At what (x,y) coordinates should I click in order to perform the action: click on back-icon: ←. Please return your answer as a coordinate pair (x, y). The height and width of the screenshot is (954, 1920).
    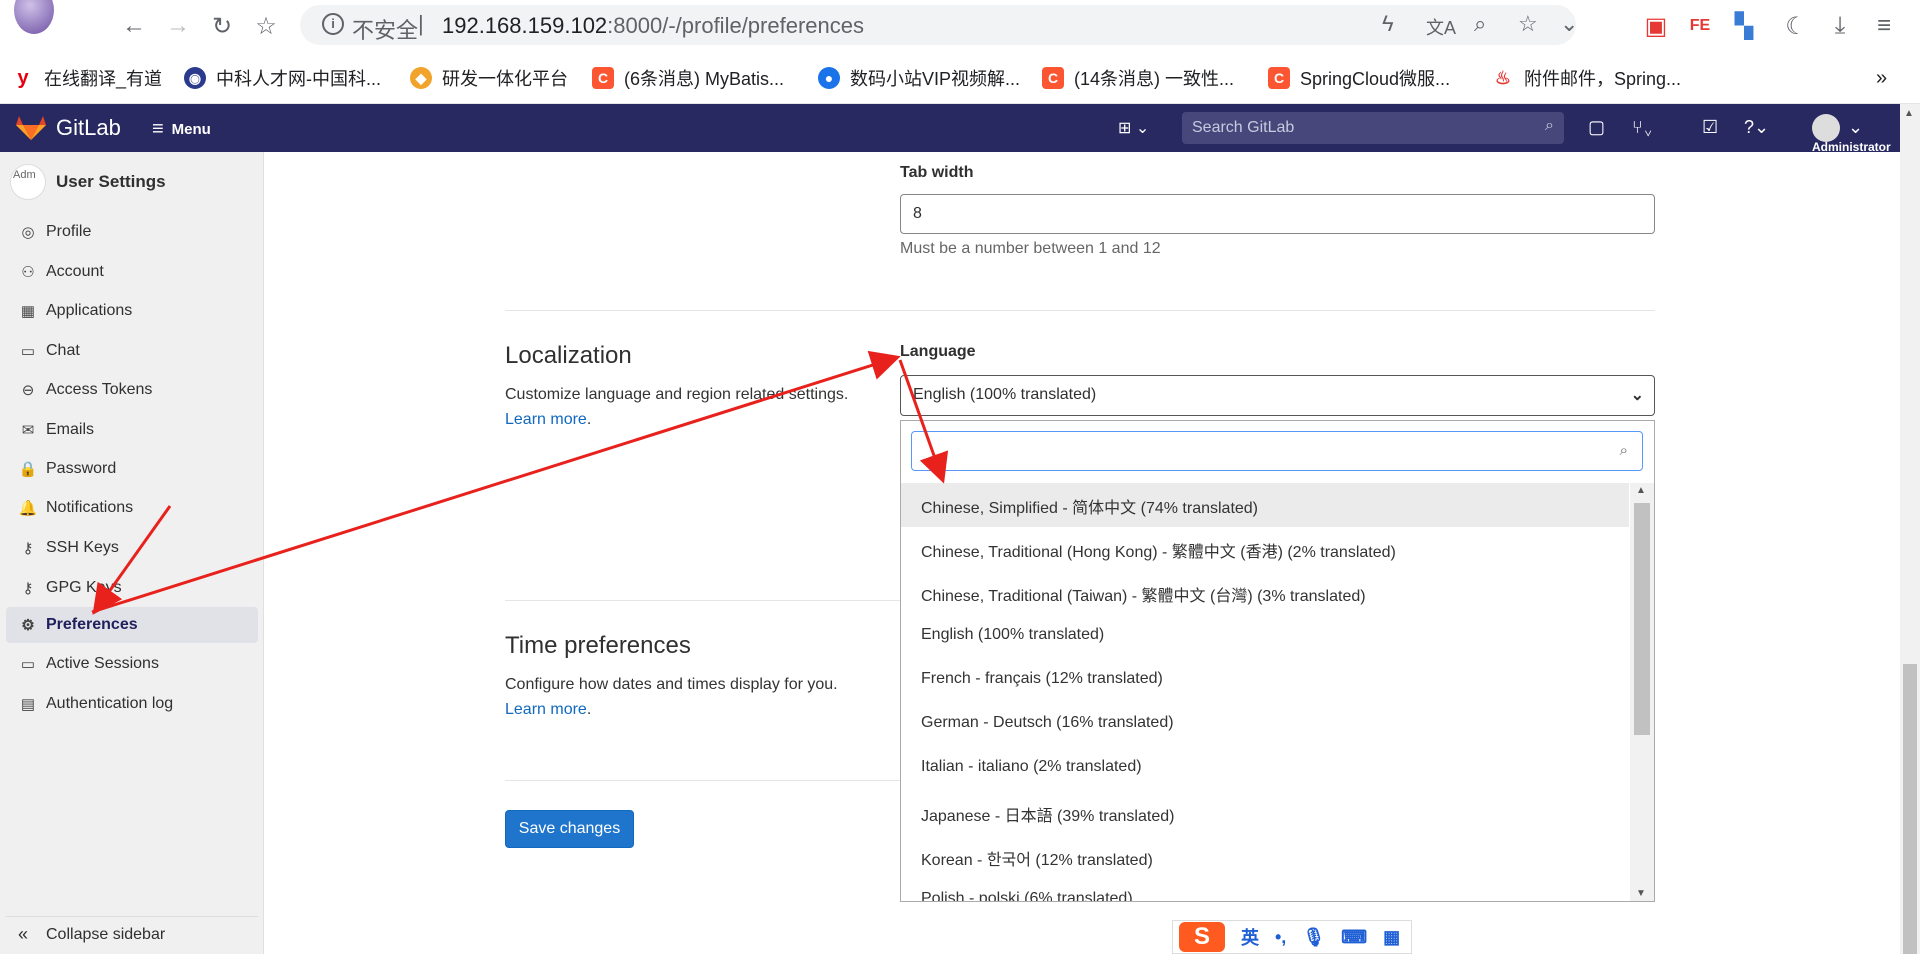
    Looking at the image, I should click on (134, 26).